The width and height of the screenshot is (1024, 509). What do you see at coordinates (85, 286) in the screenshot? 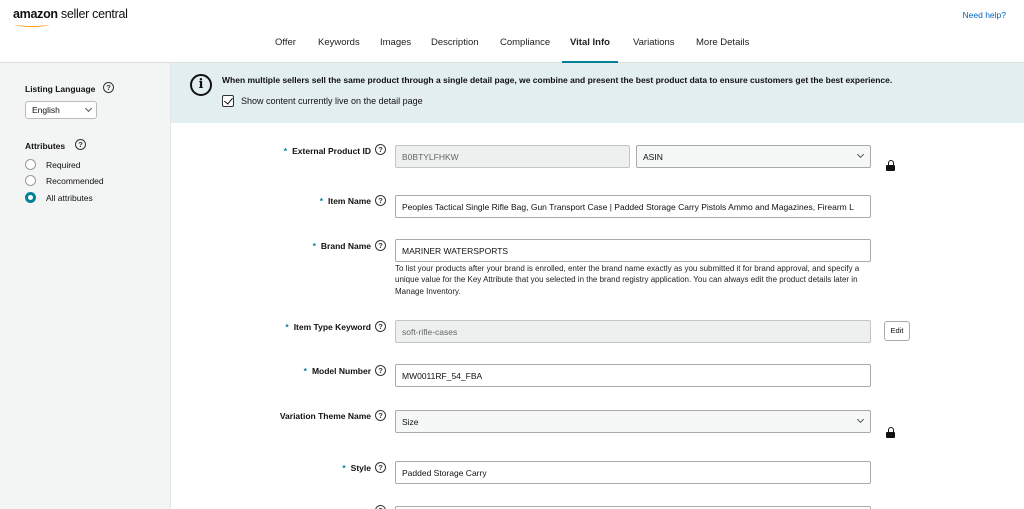
I see `left-sidebar` at bounding box center [85, 286].